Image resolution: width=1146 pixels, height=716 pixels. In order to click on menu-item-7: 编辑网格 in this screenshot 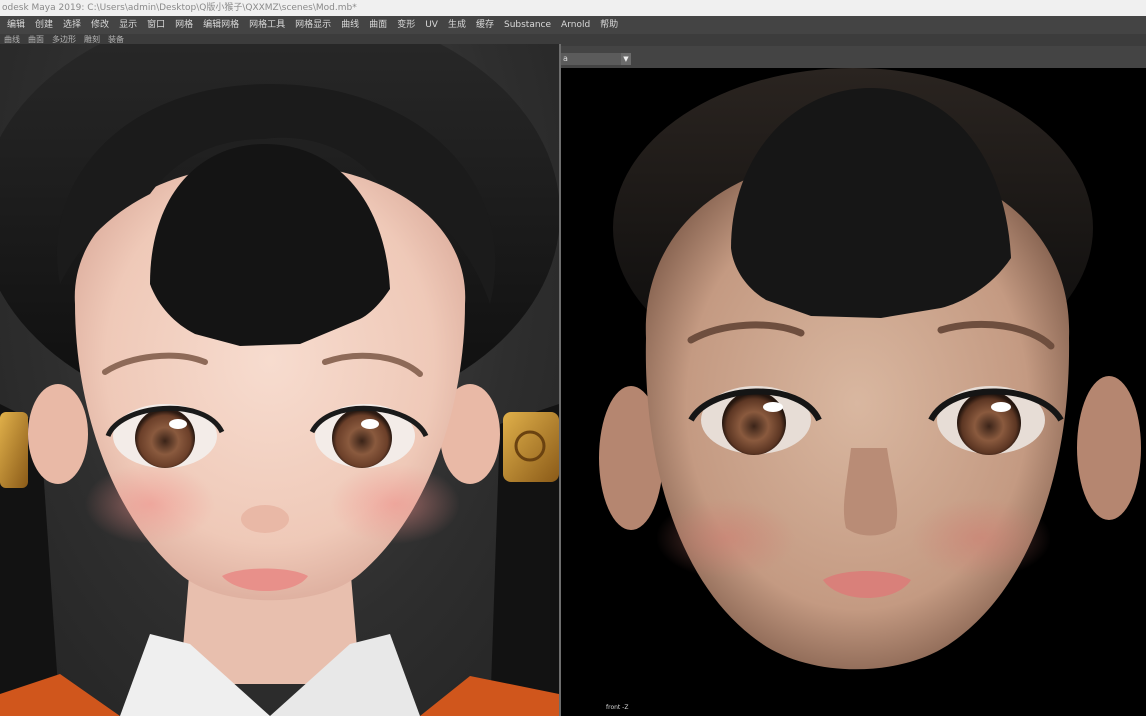, I will do `click(221, 25)`.